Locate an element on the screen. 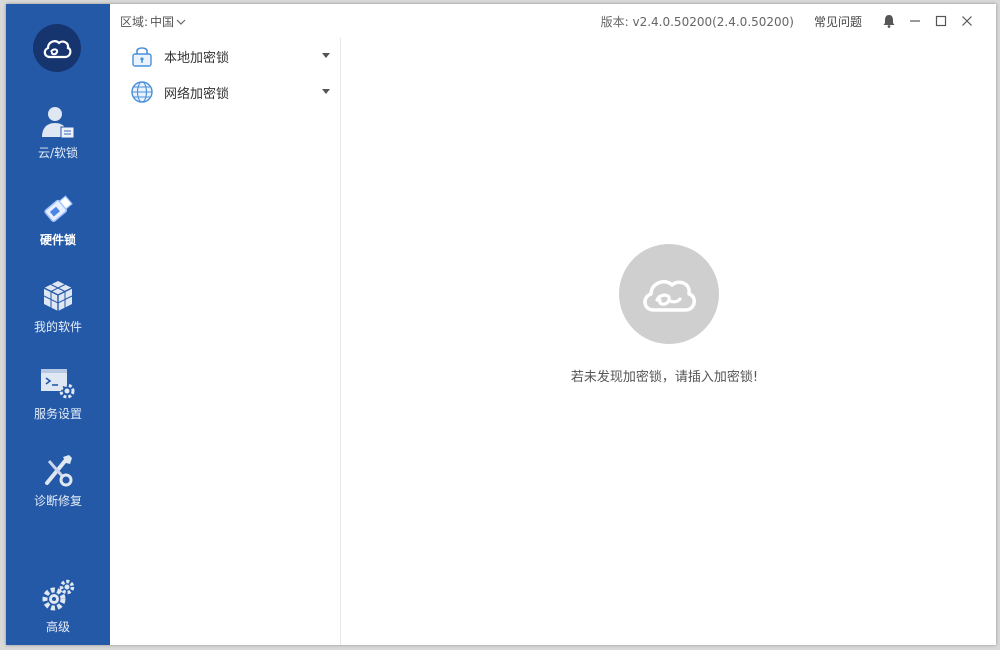 The image size is (1000, 650). sidebar: 云/软锁 硬件锁 我的软件 服务设置 诊断修复 高级 is located at coordinates (58, 324).